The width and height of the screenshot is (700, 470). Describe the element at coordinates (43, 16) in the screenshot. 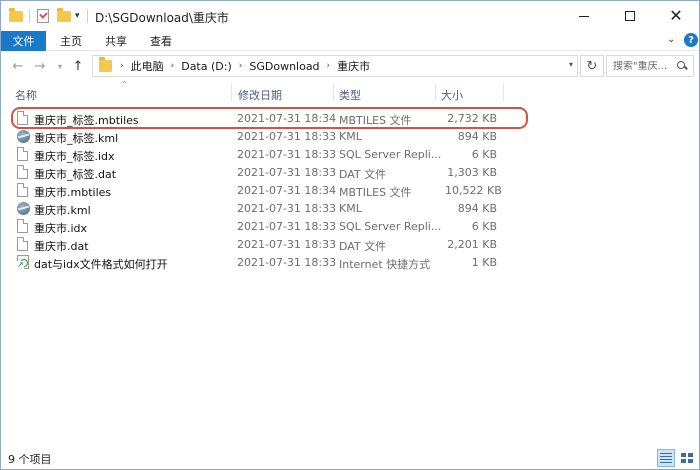

I see `properties-check-icon` at that location.